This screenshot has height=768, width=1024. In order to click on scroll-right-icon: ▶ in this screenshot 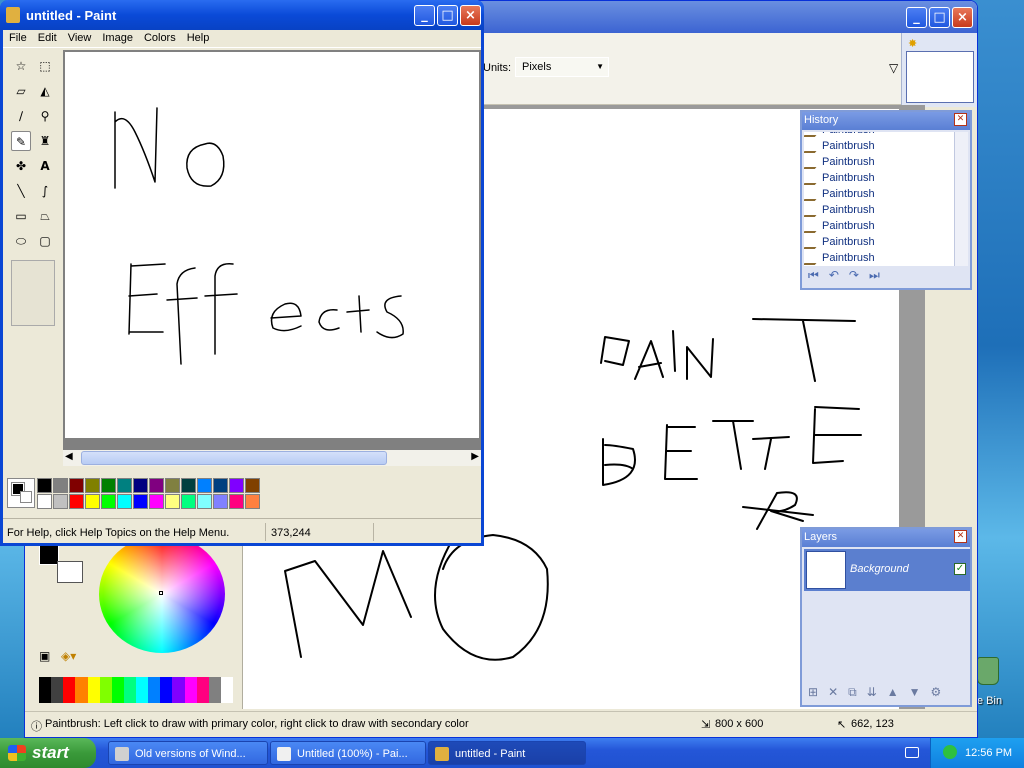, I will do `click(475, 456)`.